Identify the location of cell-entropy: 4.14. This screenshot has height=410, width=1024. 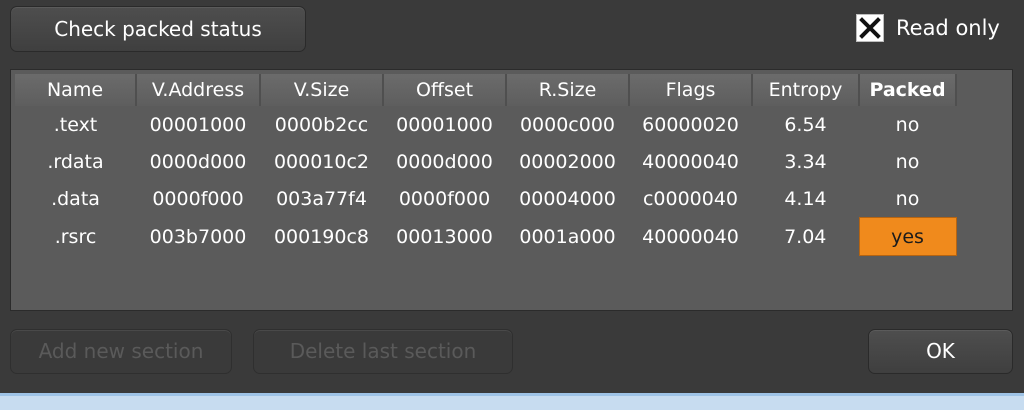
(805, 198).